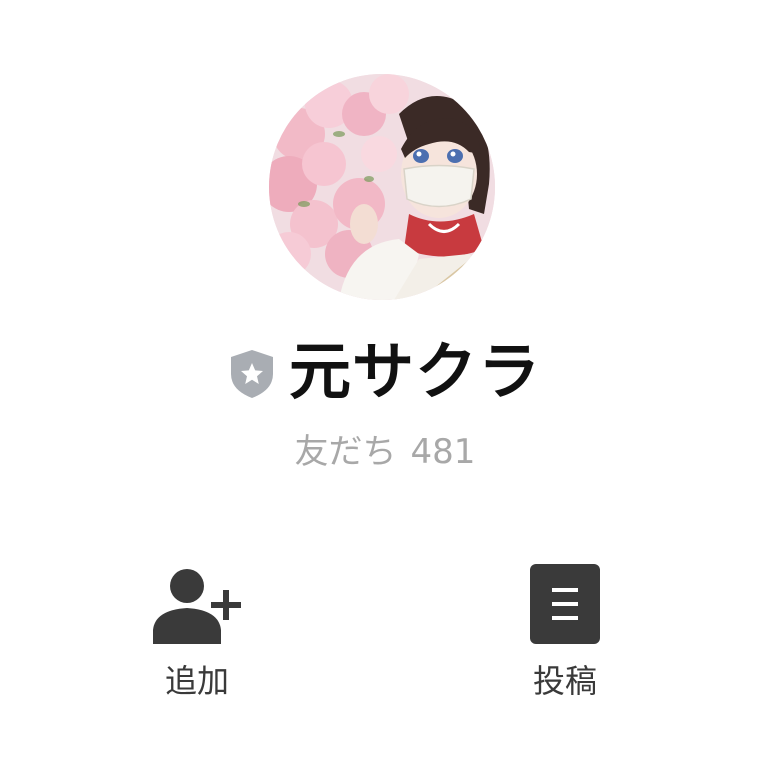 This screenshot has height=770, width=770. Describe the element at coordinates (564, 681) in the screenshot. I see `post-label: 投稿` at that location.